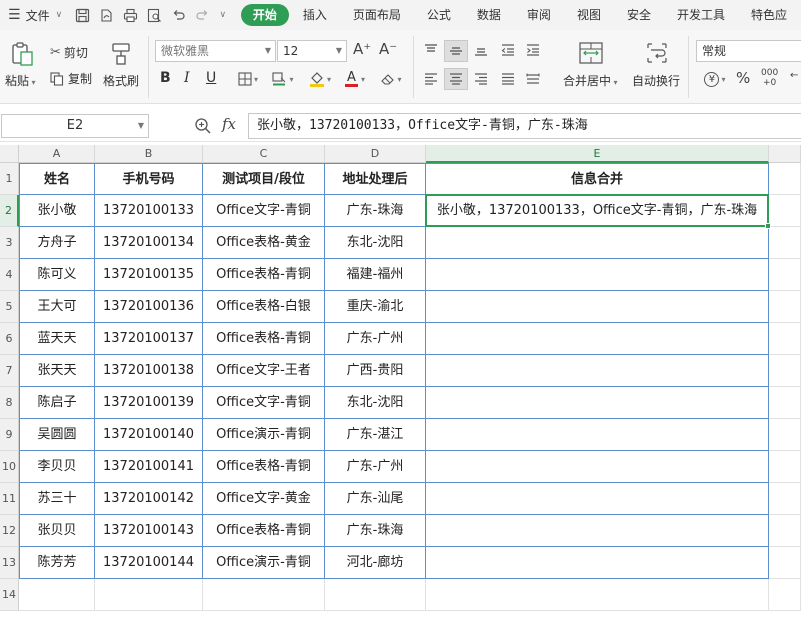 The height and width of the screenshot is (621, 801). Describe the element at coordinates (149, 307) in the screenshot. I see `table-cell: 13720100136` at that location.